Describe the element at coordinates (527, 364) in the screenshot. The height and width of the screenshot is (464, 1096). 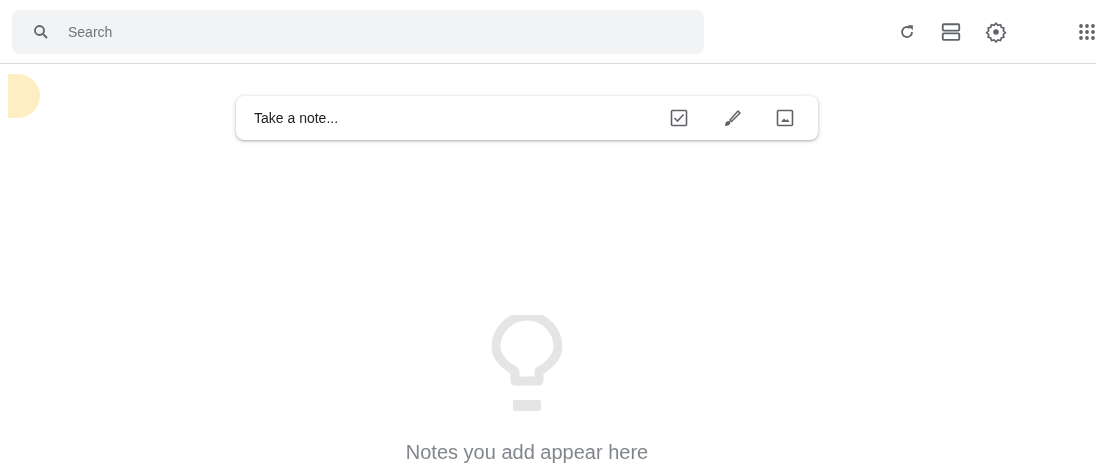
I see `lightbulb-icon` at that location.